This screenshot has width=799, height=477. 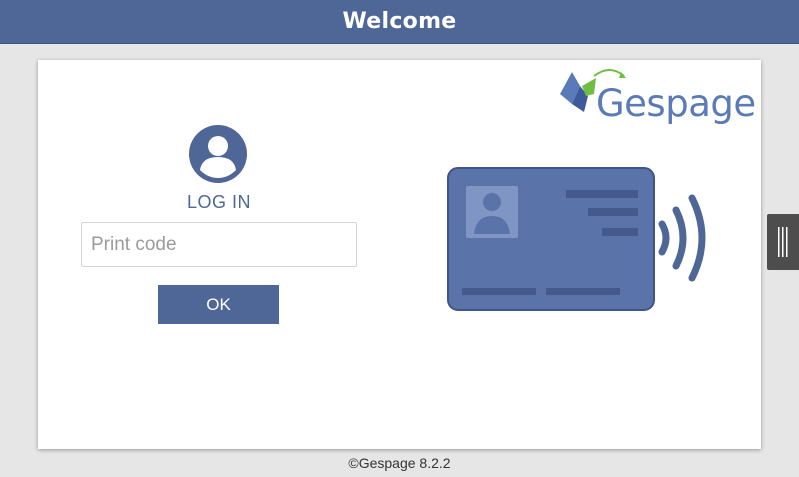 What do you see at coordinates (676, 103) in the screenshot?
I see `logo-wordmark: Gespage` at bounding box center [676, 103].